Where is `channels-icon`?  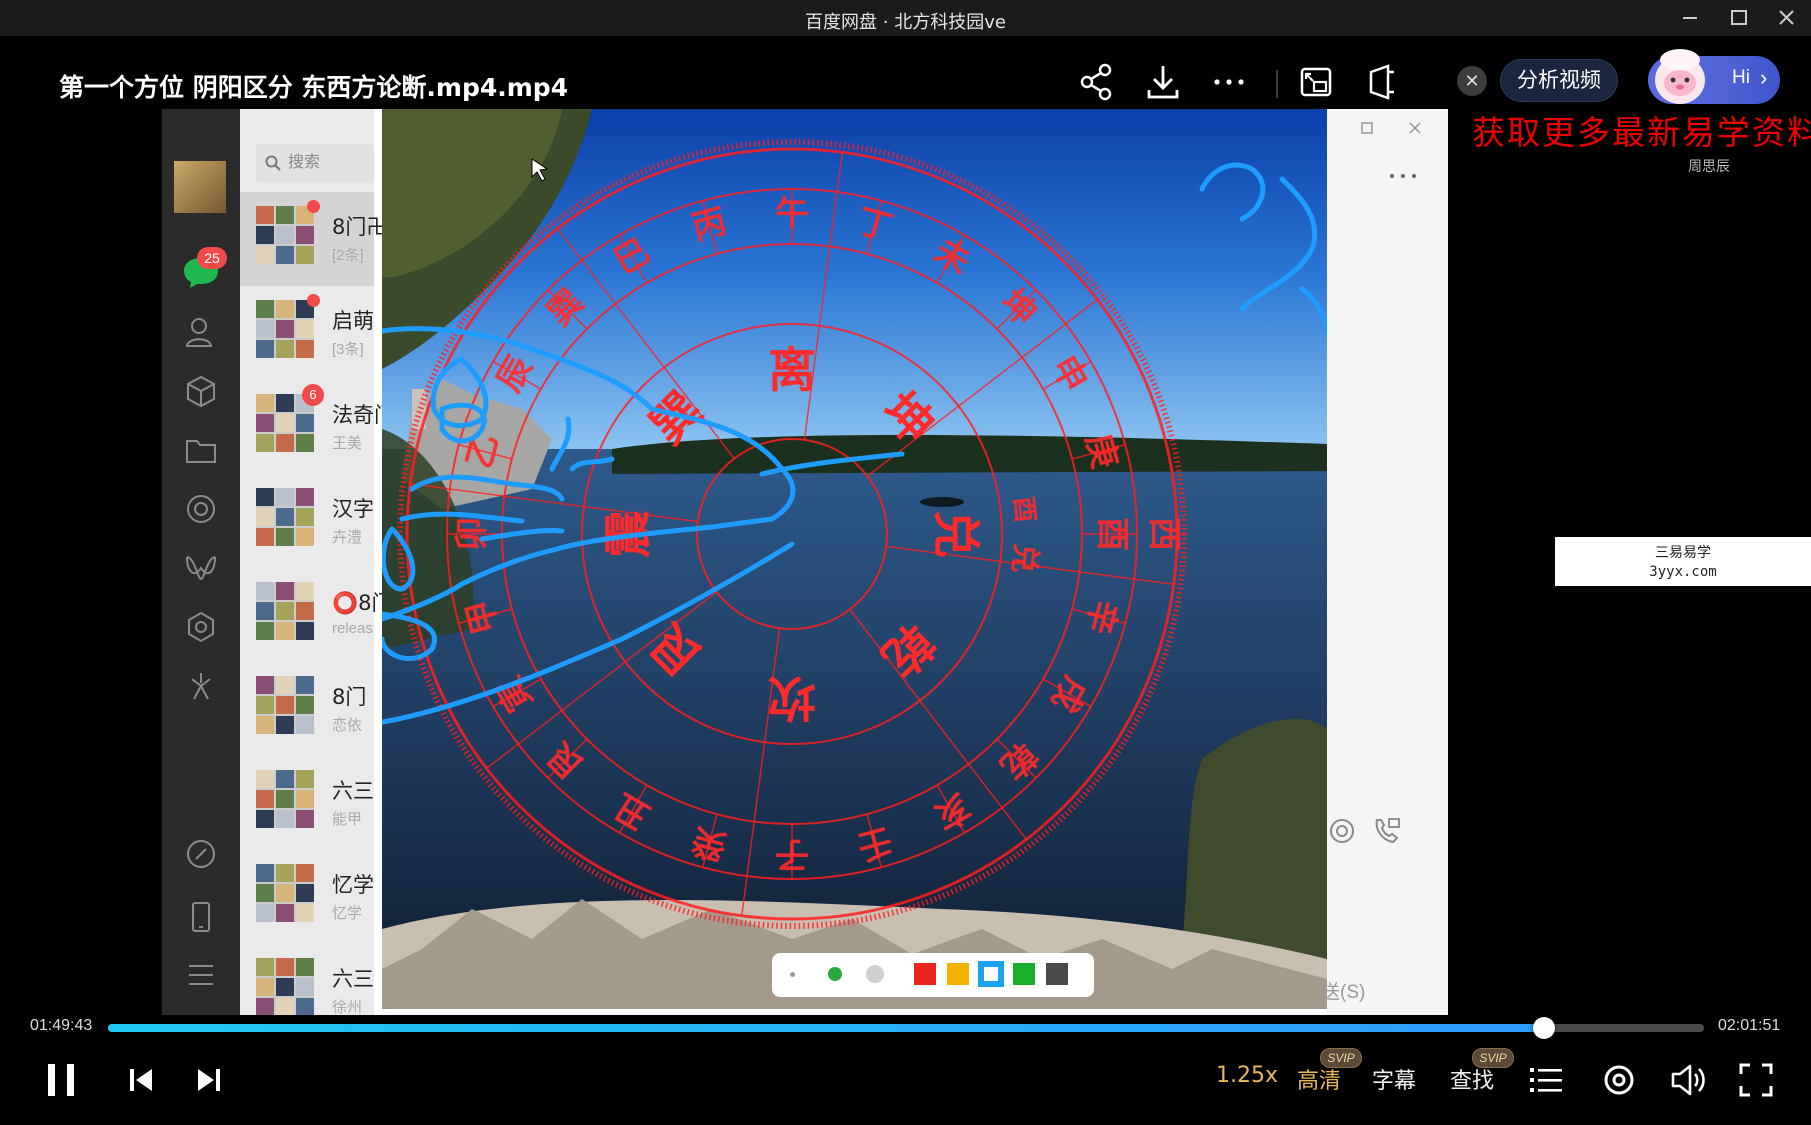
channels-icon is located at coordinates (201, 568).